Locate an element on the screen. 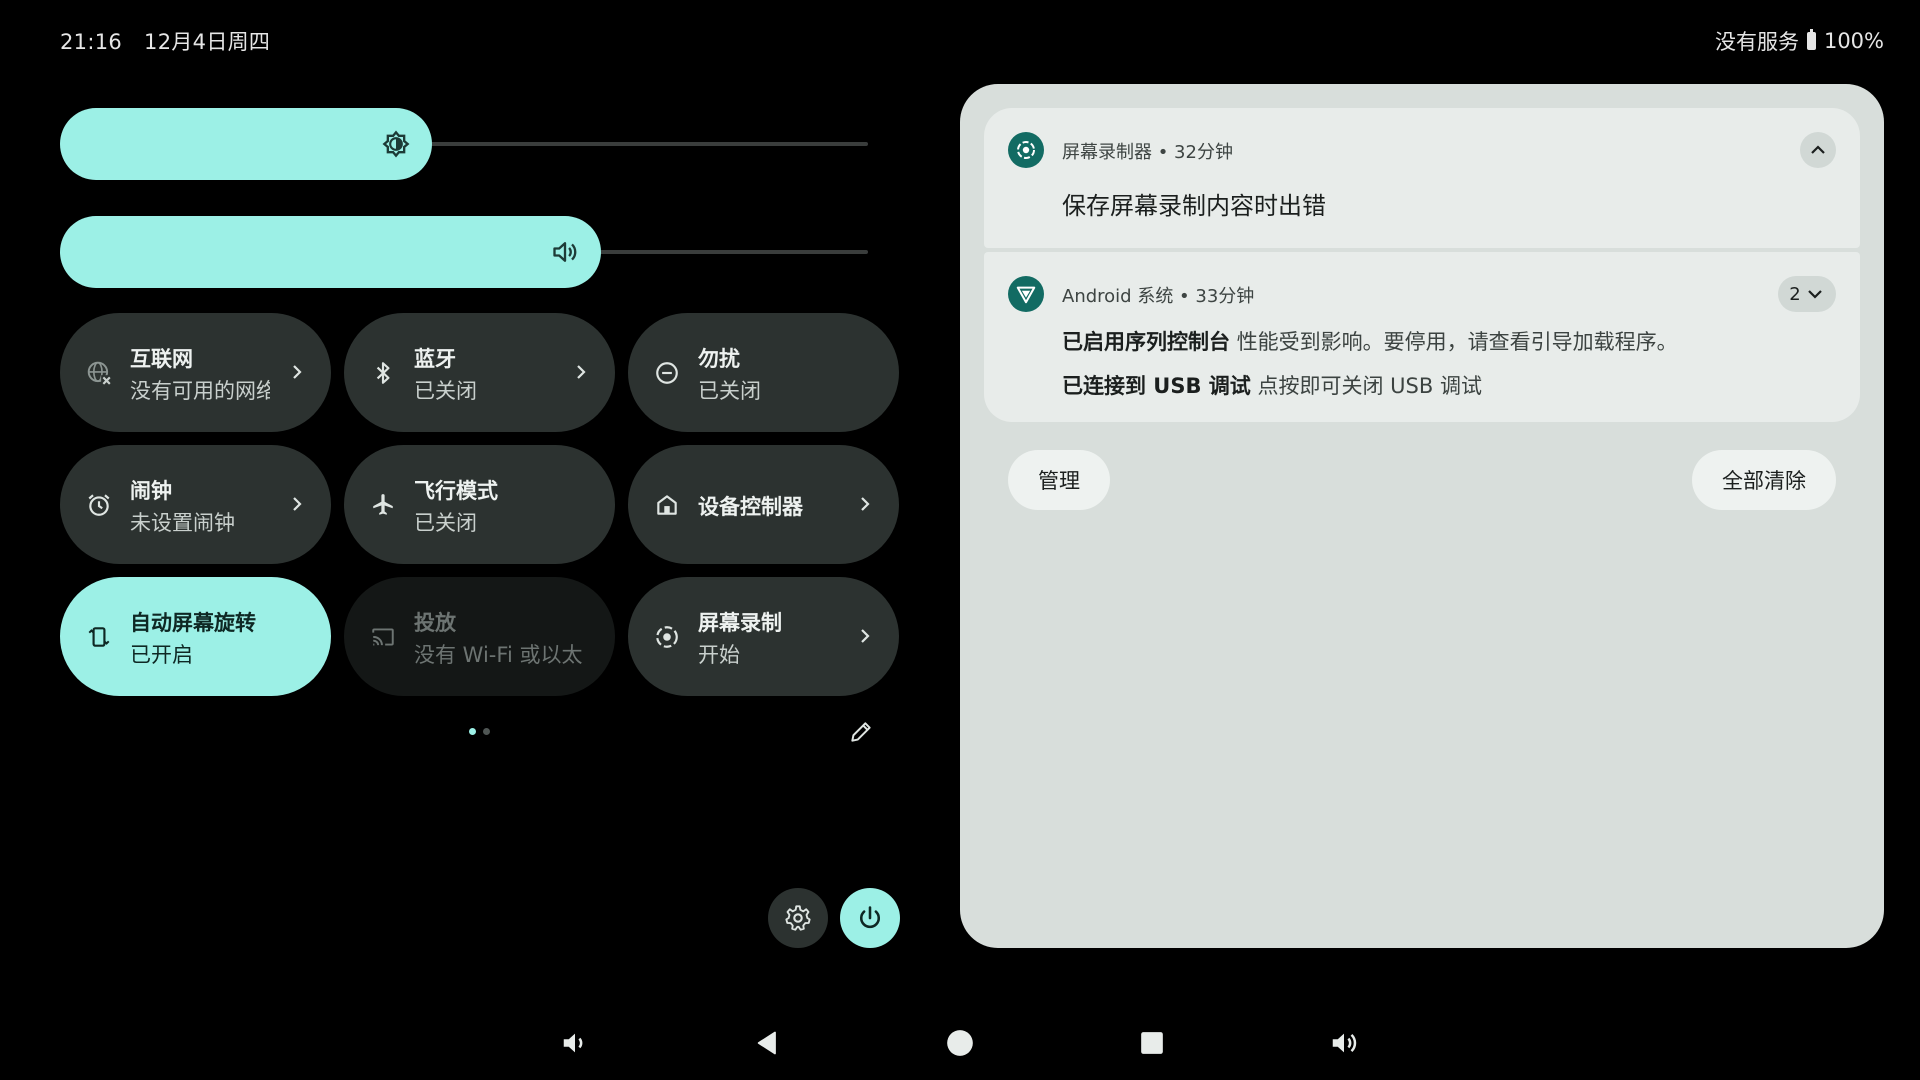  airplane-icon is located at coordinates (383, 504).